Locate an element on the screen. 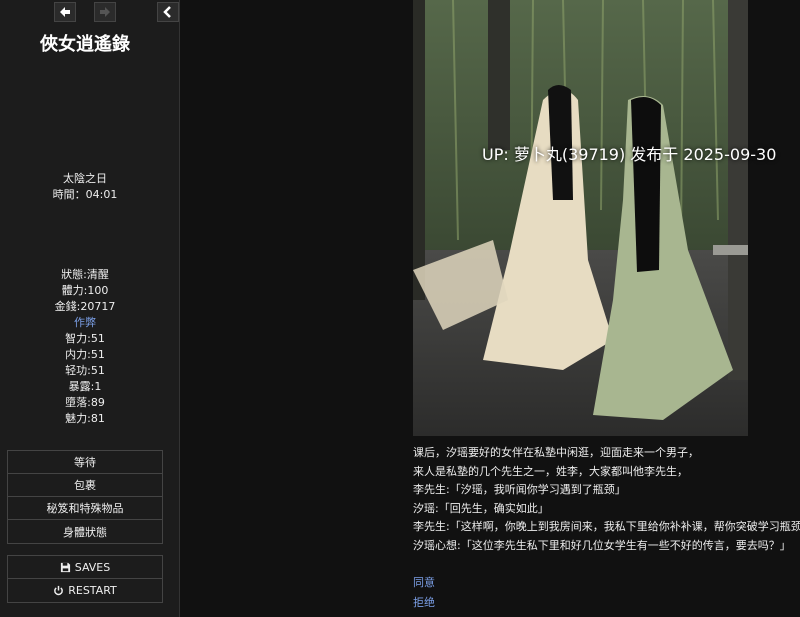 This screenshot has height=617, width=800. back-button is located at coordinates (65, 12).